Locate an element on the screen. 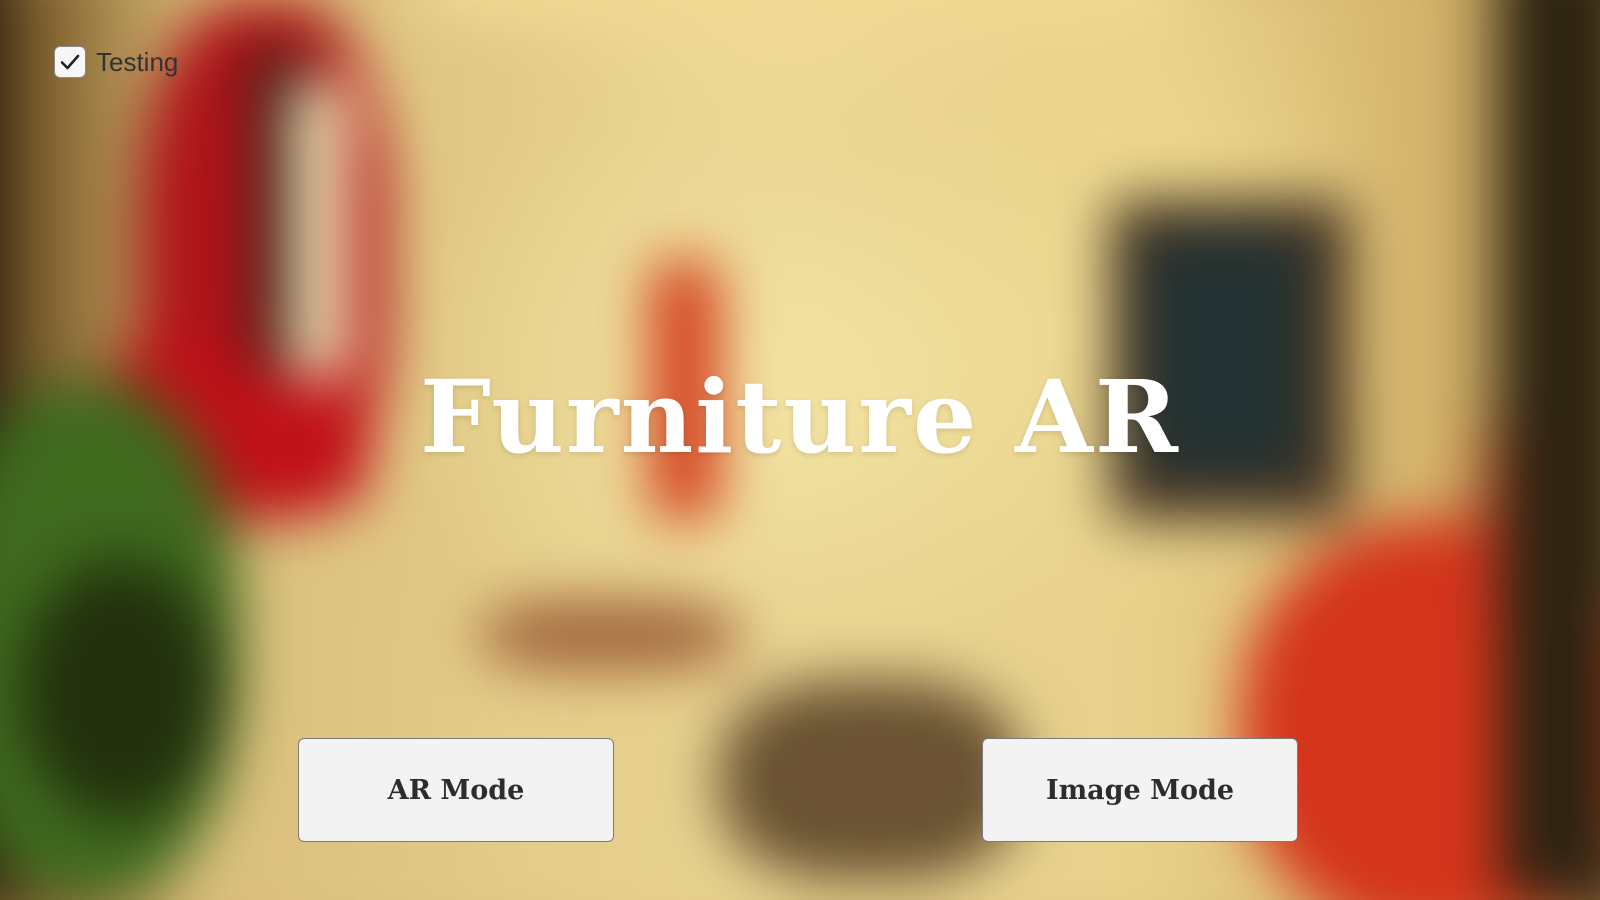  image-mode-button: Image Mode is located at coordinates (1140, 790).